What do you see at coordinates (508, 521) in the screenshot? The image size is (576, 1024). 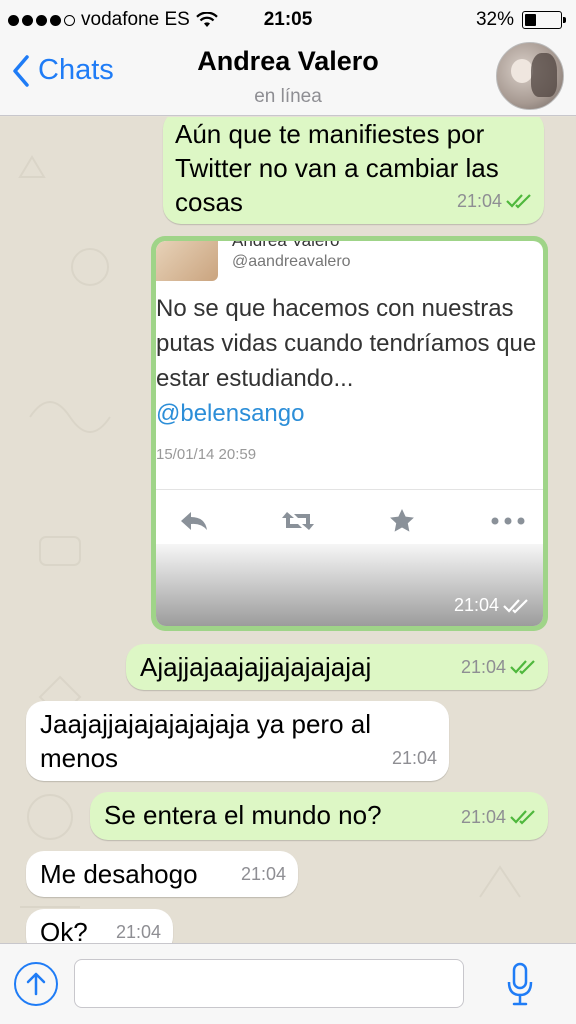 I see `more-icon` at bounding box center [508, 521].